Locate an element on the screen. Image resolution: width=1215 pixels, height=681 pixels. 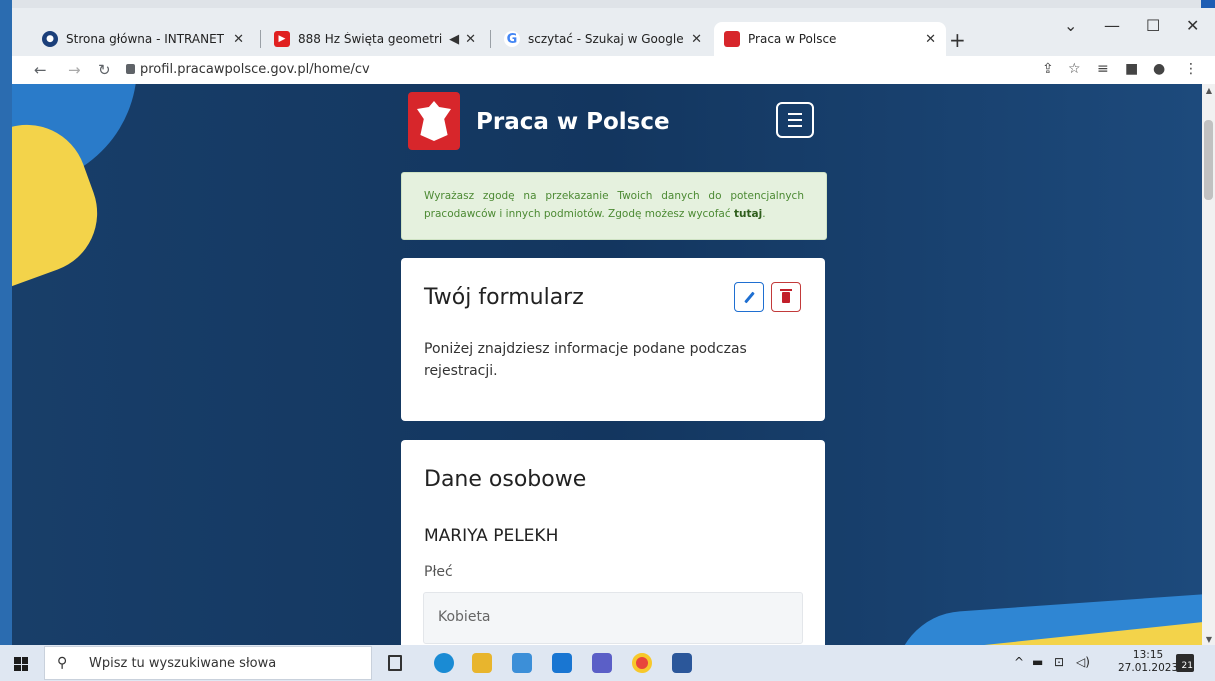
tray-expand-icon: ^ is located at coordinates (1019, 662).